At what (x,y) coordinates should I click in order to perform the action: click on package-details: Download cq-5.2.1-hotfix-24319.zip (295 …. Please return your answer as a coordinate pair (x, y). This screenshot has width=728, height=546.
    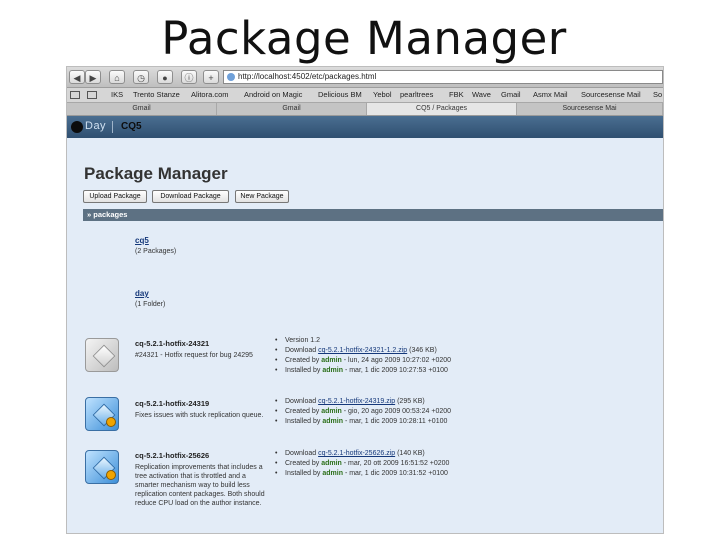
    Looking at the image, I should click on (363, 412).